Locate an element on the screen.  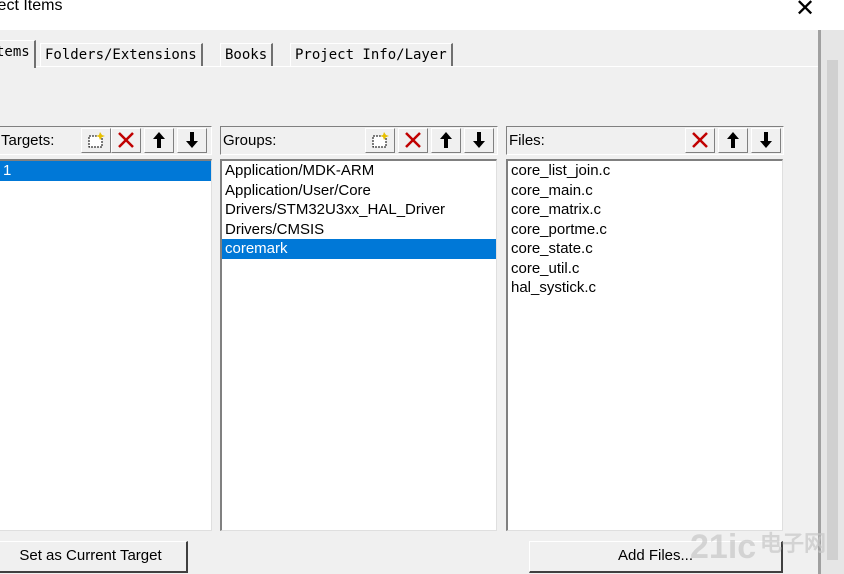
title-bar: ject Items ✕ is located at coordinates (422, 15).